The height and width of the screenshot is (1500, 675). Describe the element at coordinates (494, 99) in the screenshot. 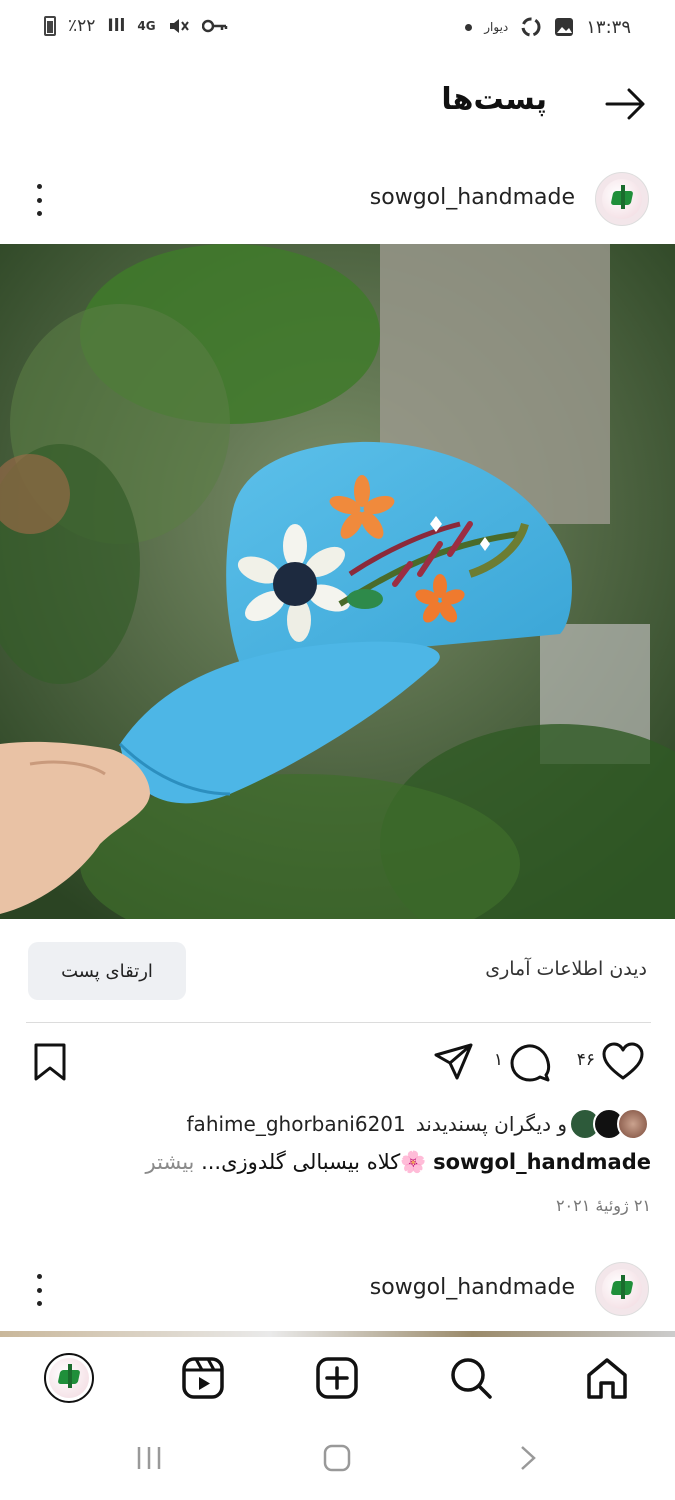

I see `page-title: پست‌ها` at that location.